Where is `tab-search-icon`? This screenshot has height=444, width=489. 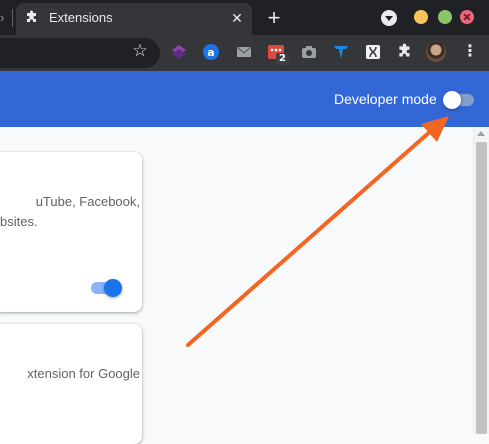 tab-search-icon is located at coordinates (389, 18).